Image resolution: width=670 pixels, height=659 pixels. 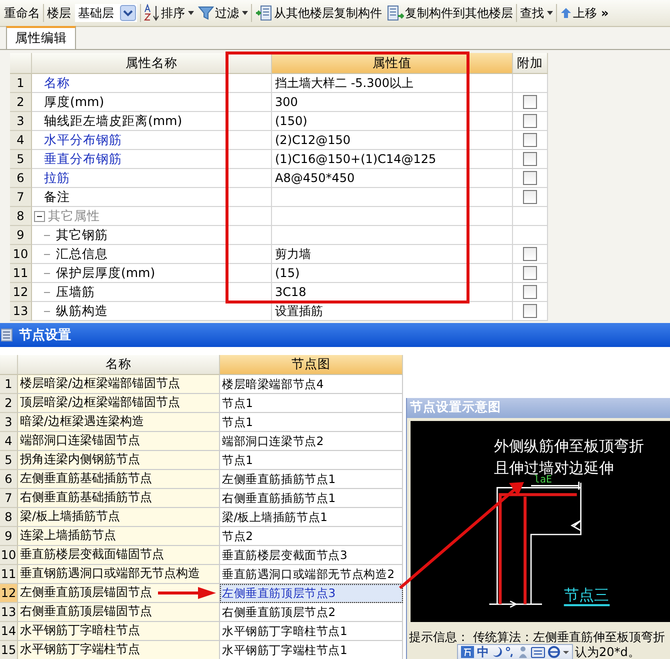 I want to click on ime-logo-icon, so click(x=467, y=652).